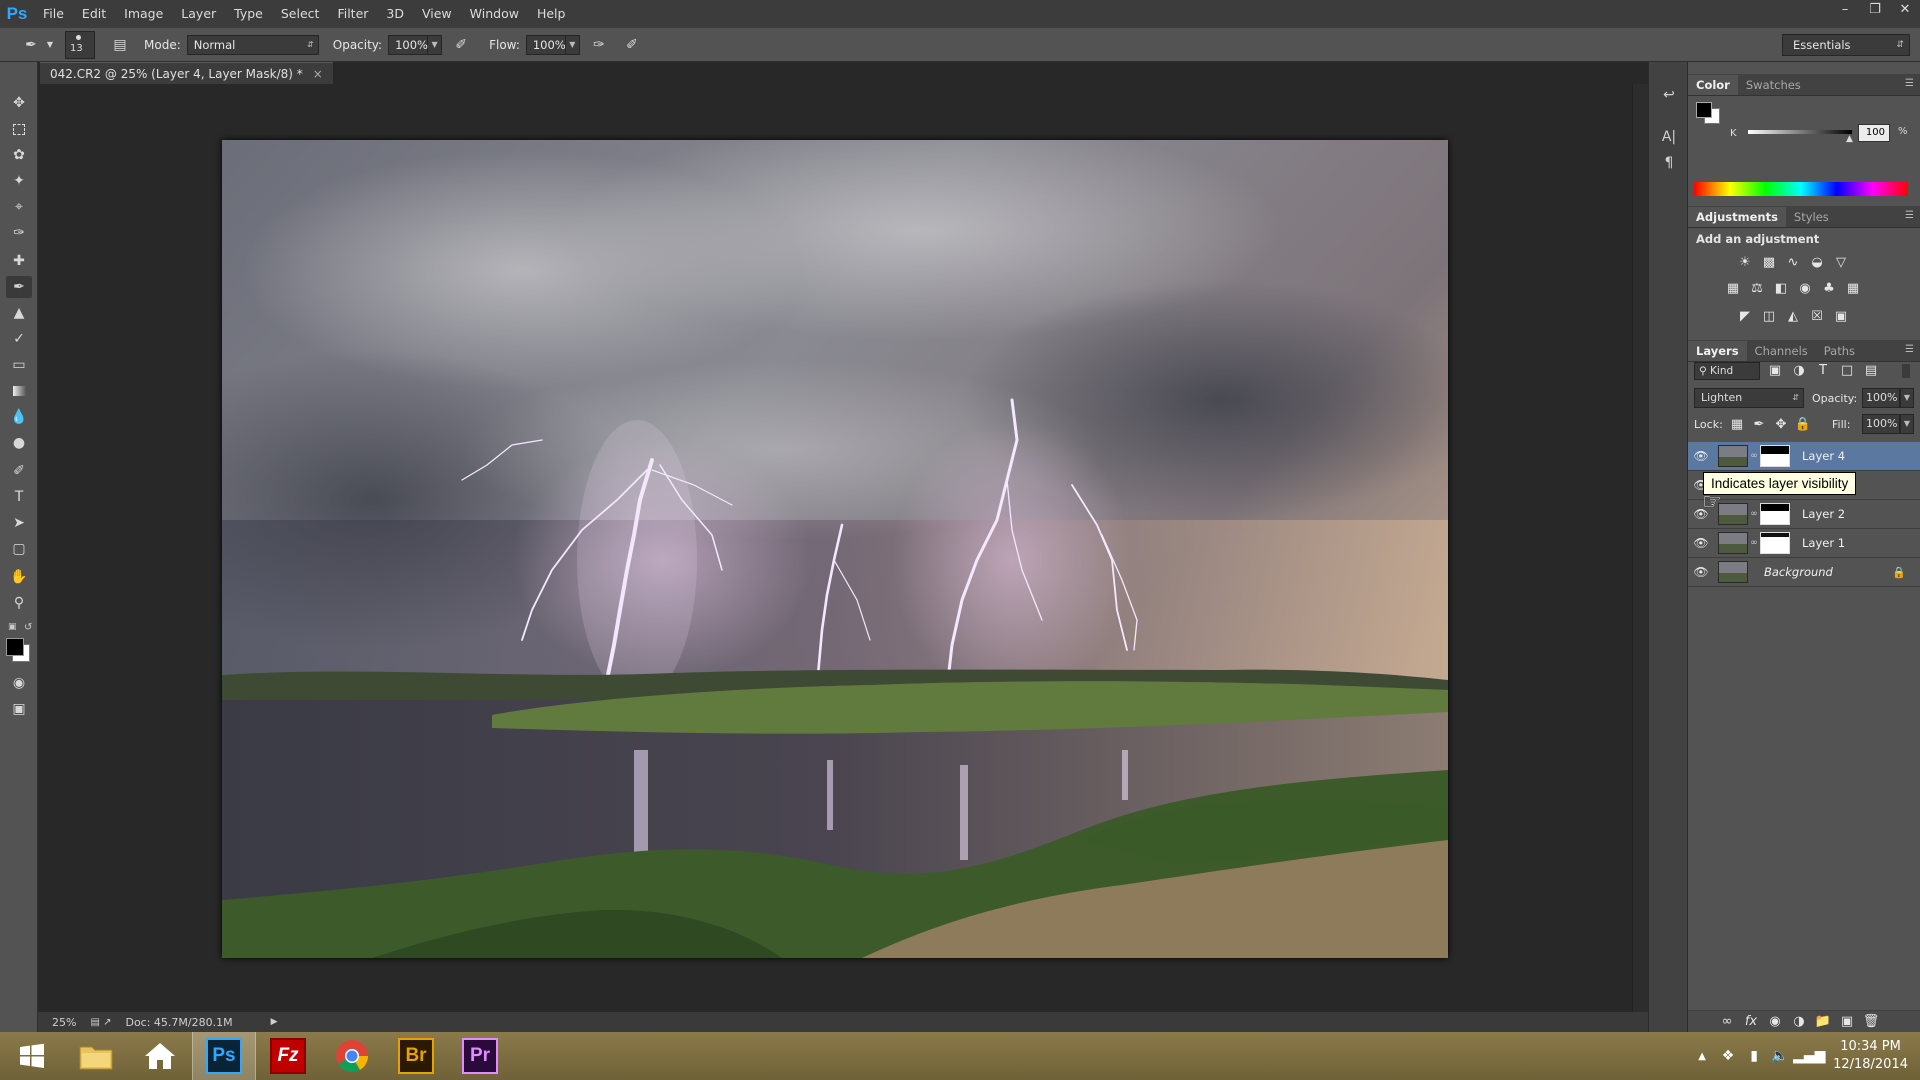 The width and height of the screenshot is (1920, 1080). What do you see at coordinates (1775, 1022) in the screenshot?
I see `add-mask-icon: ◉` at bounding box center [1775, 1022].